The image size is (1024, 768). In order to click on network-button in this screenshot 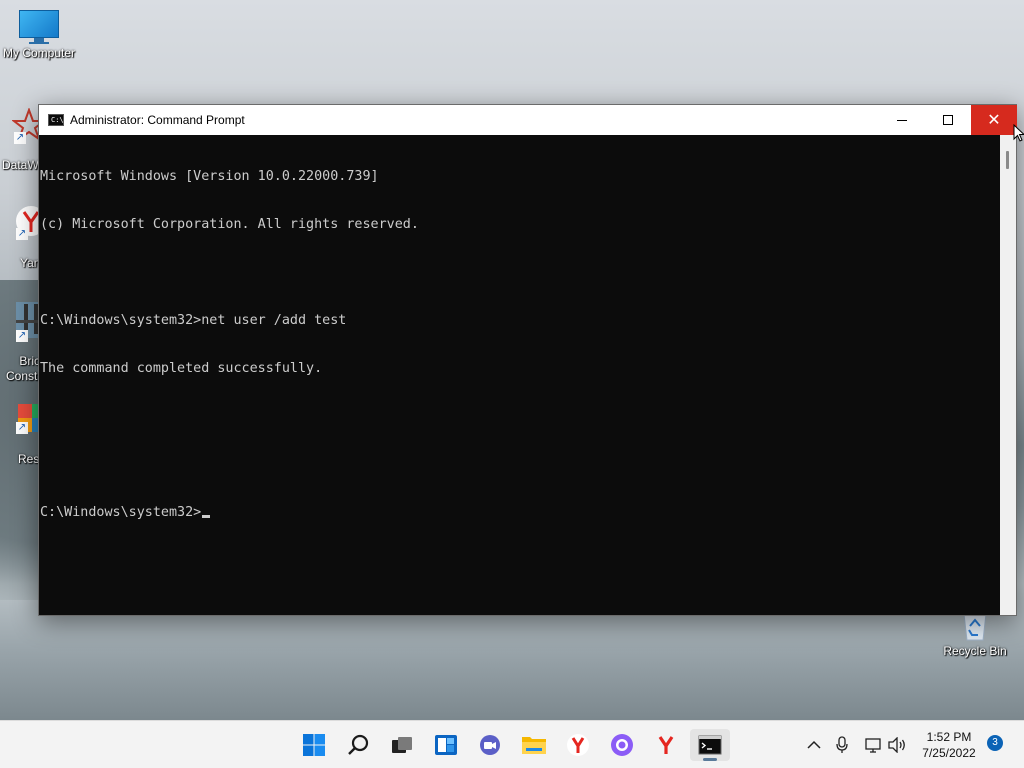, I will do `click(873, 745)`.